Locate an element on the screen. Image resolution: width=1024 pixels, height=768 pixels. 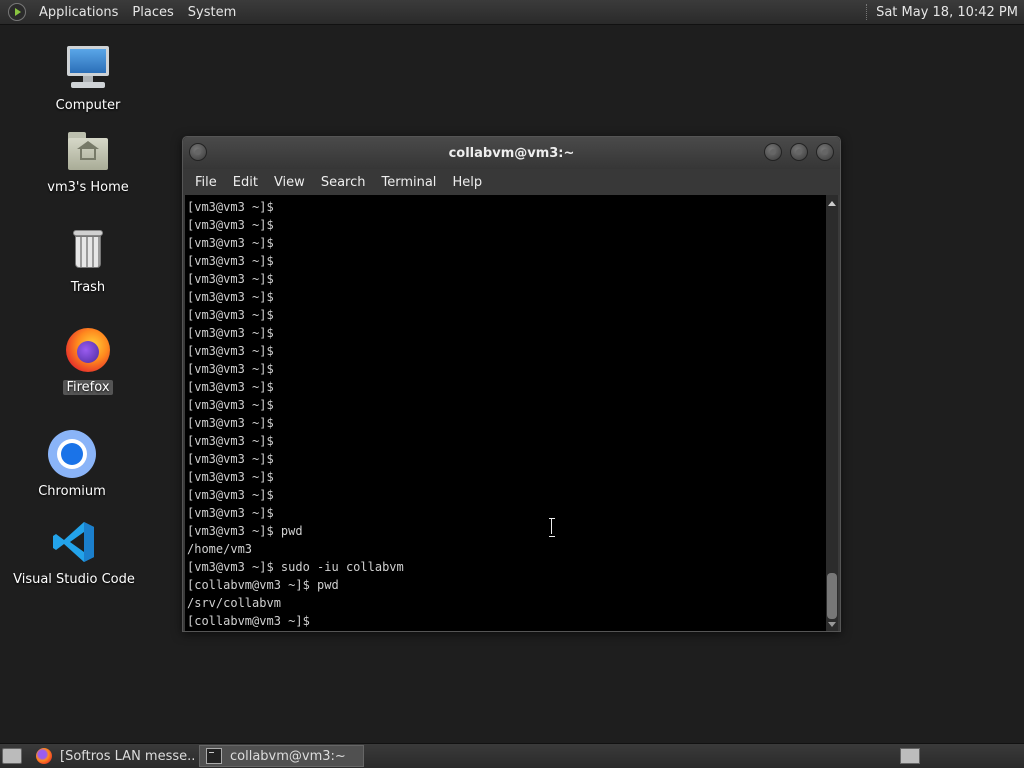
terminal-line: [collabvm@vm3 ~]$ is located at coordinates (248, 621).